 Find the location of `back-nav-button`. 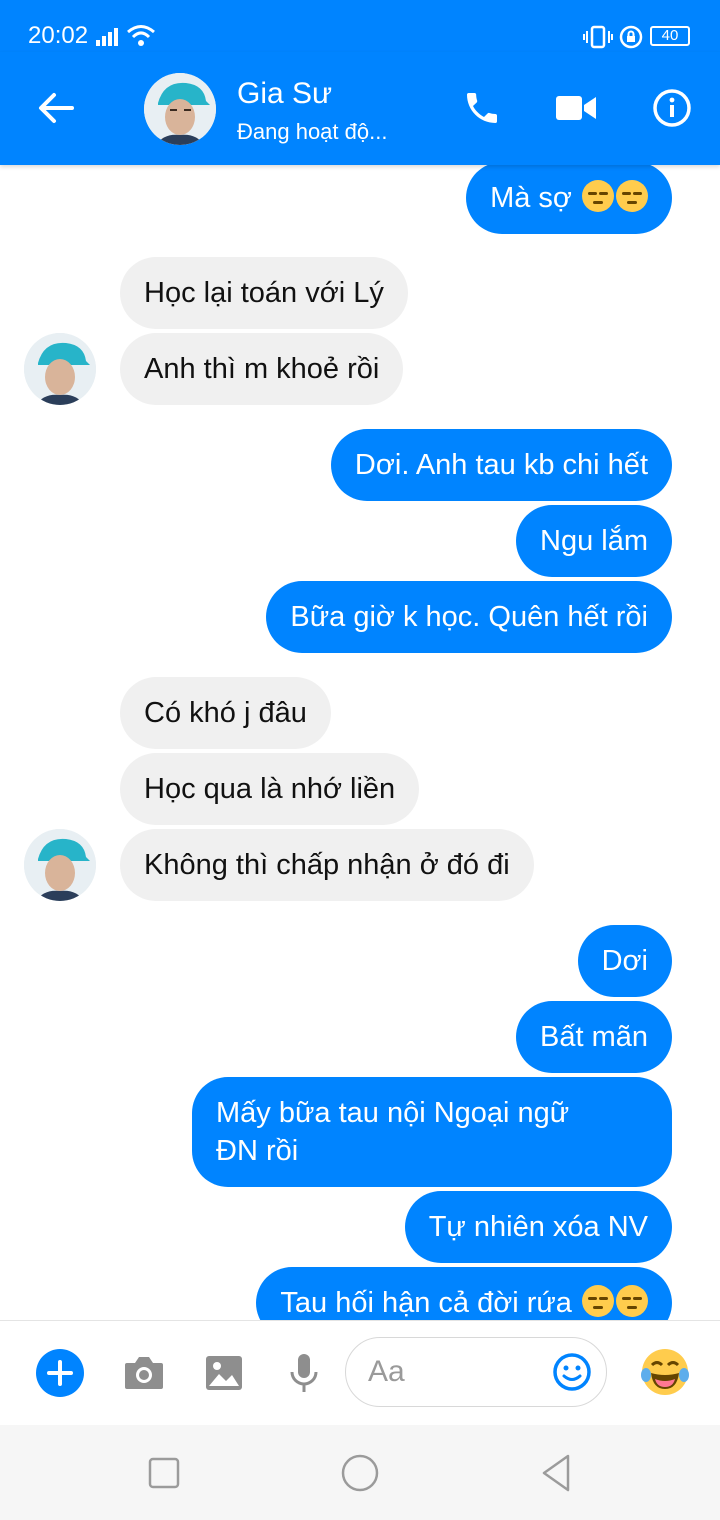

back-nav-button is located at coordinates (556, 1473).